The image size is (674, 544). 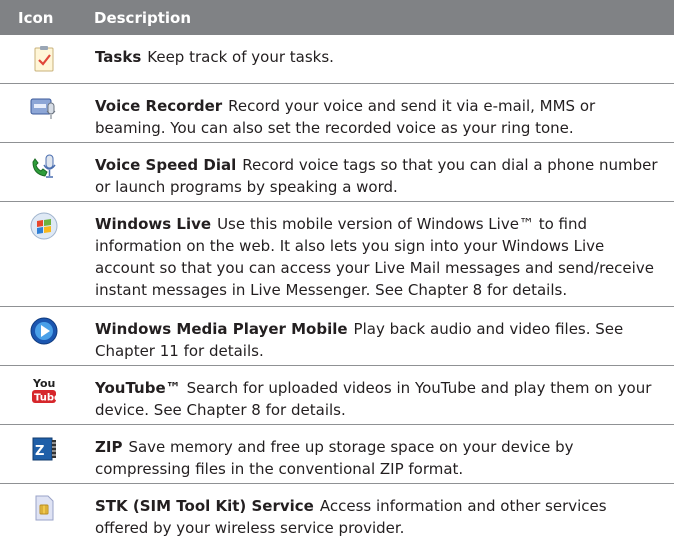 What do you see at coordinates (337, 59) in the screenshot?
I see `table-row: Tasks Keep track of your tasks.` at bounding box center [337, 59].